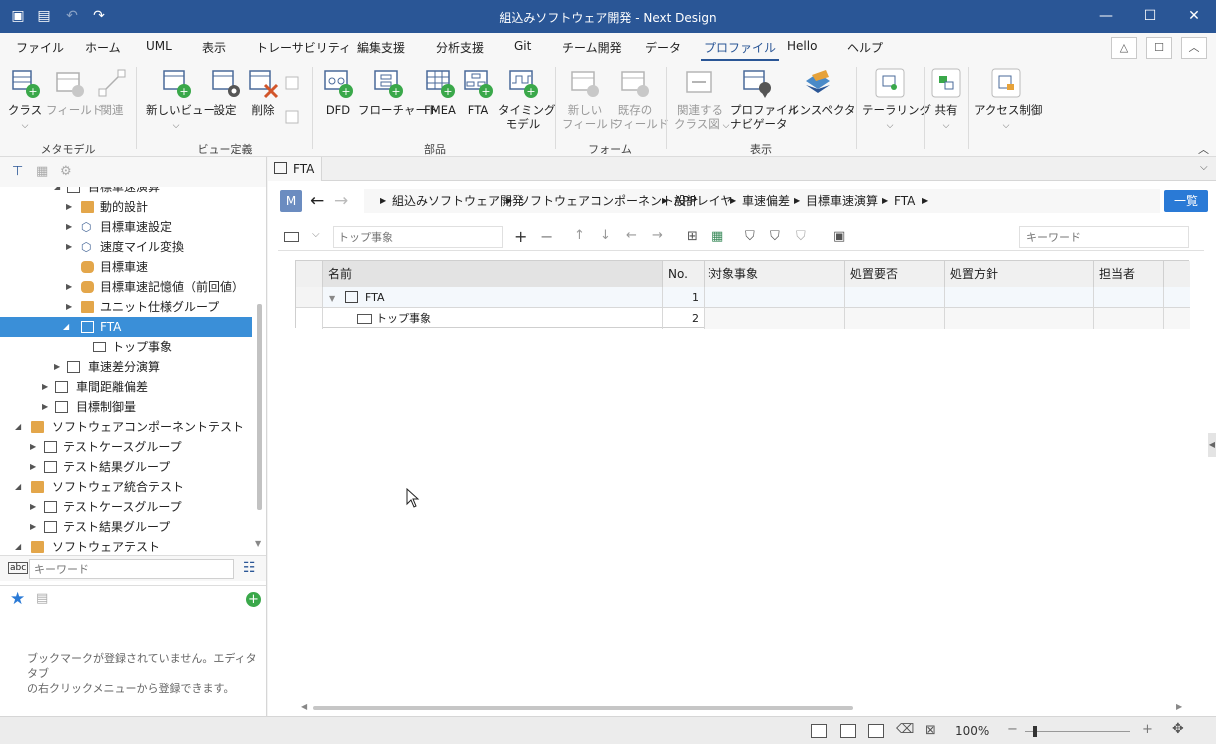  Describe the element at coordinates (1204, 167) in the screenshot. I see `tab-list-icon: ⌵` at that location.